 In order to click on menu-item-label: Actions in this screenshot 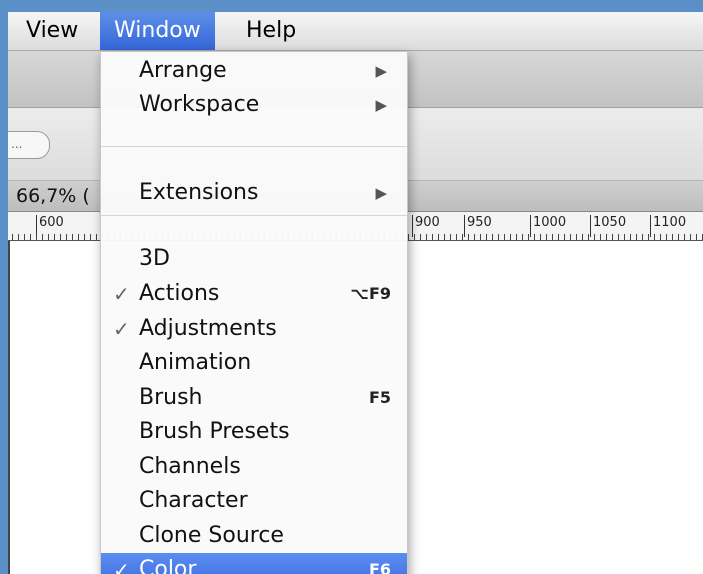, I will do `click(179, 293)`.